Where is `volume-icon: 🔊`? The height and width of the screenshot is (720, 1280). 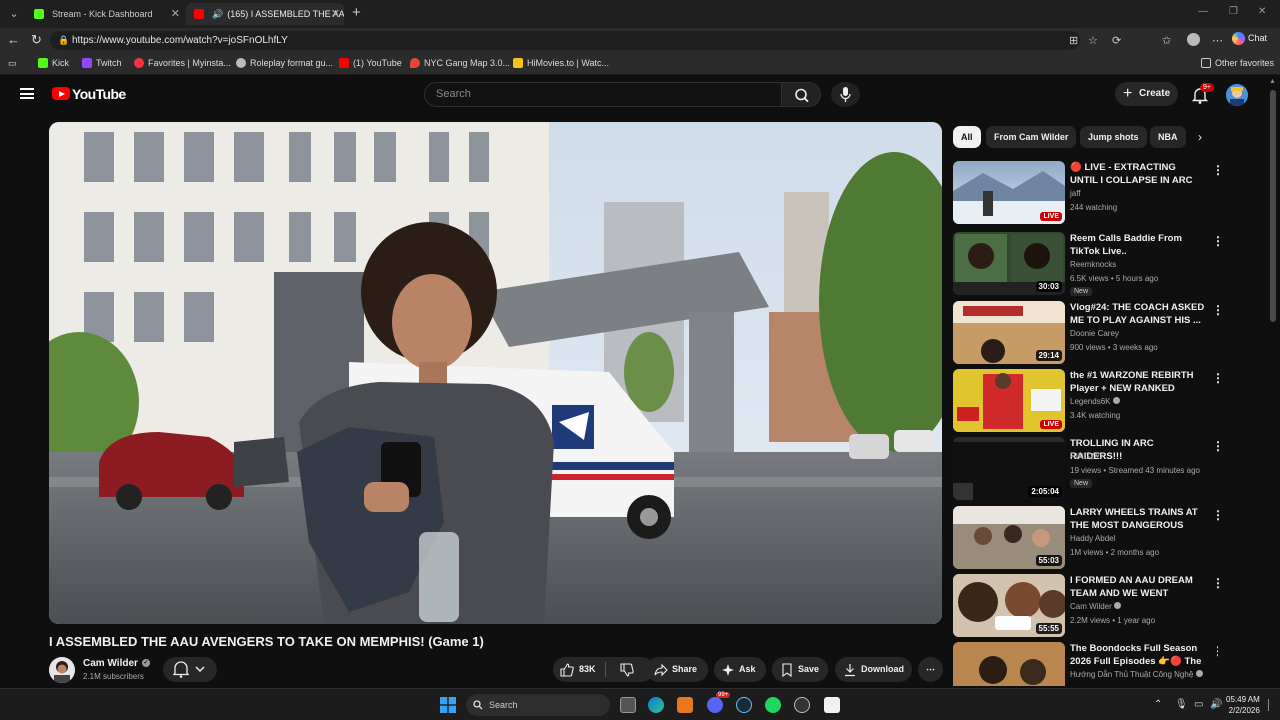
volume-icon: 🔊 is located at coordinates (1216, 704).